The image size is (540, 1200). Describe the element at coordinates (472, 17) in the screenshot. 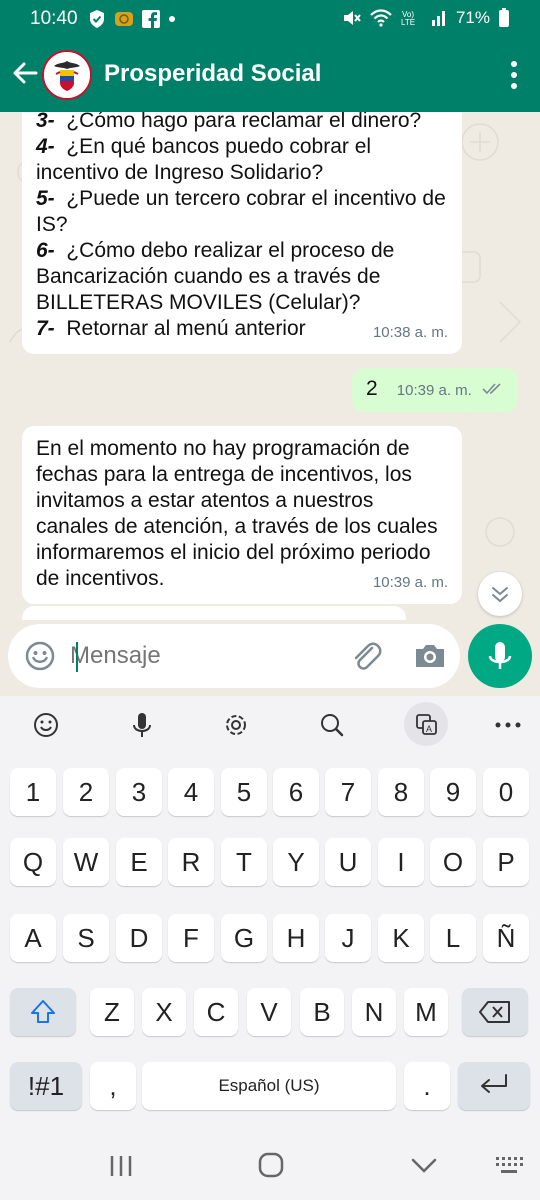

I see `battery-percent: 71%` at that location.